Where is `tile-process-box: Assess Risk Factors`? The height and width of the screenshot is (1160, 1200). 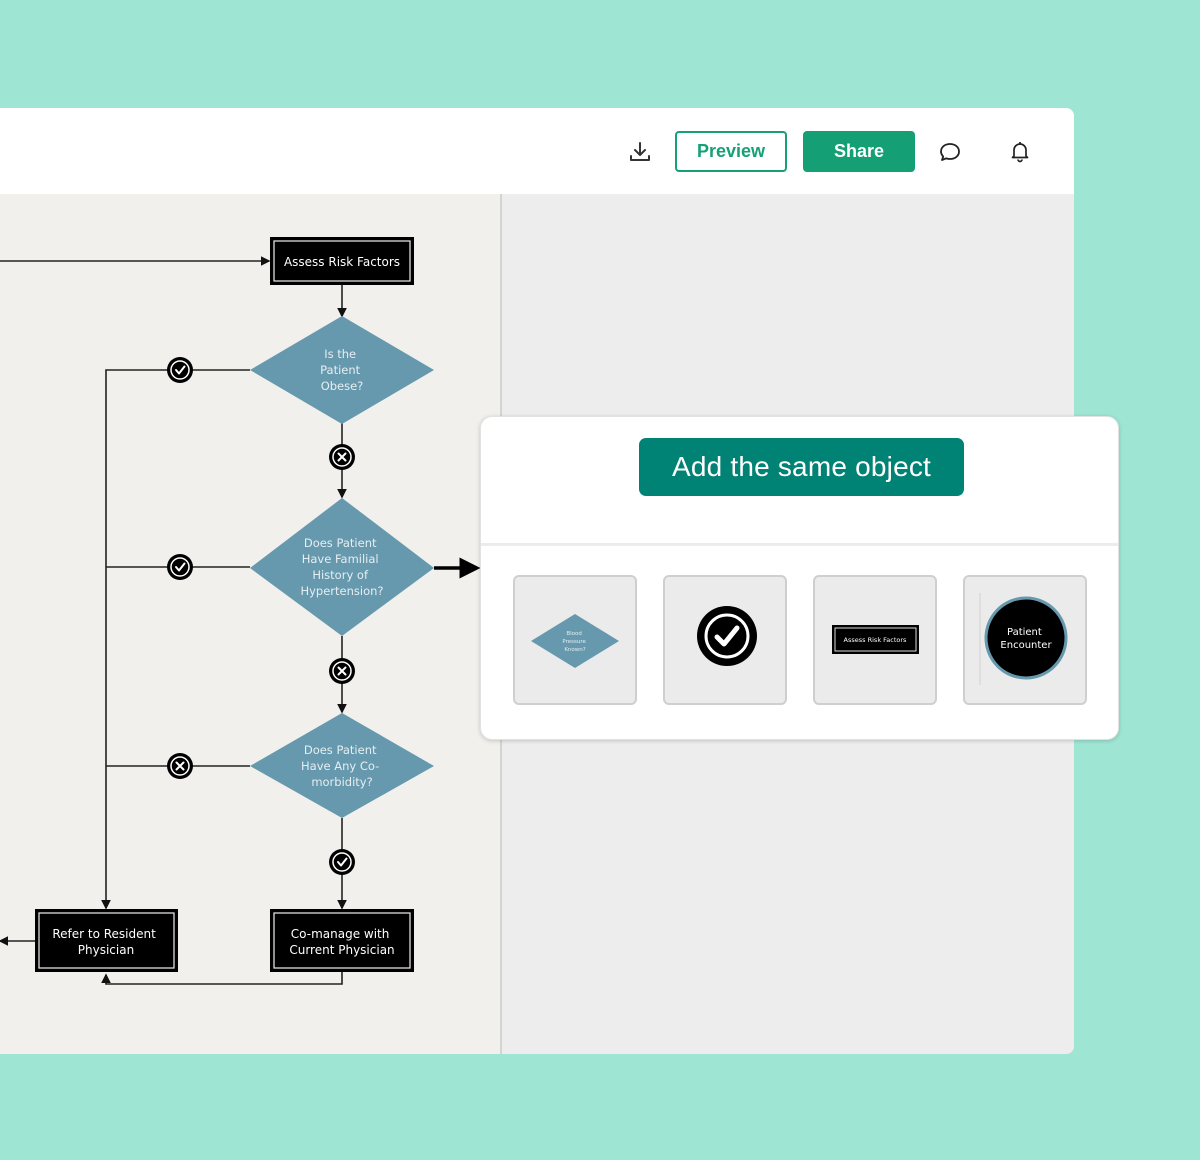 tile-process-box: Assess Risk Factors is located at coordinates (875, 640).